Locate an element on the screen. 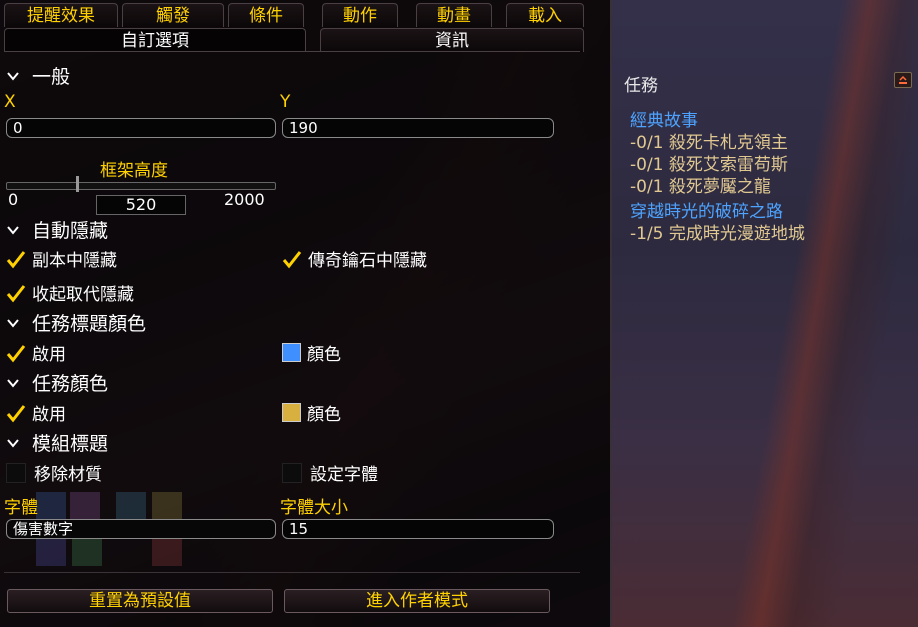 This screenshot has height=627, width=918. section-autohide-label: 自動隱藏 is located at coordinates (70, 231).